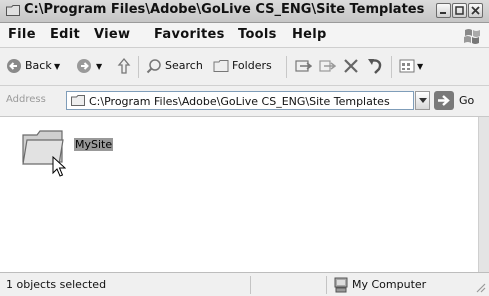  I want to click on menu-tools: Tools, so click(257, 34).